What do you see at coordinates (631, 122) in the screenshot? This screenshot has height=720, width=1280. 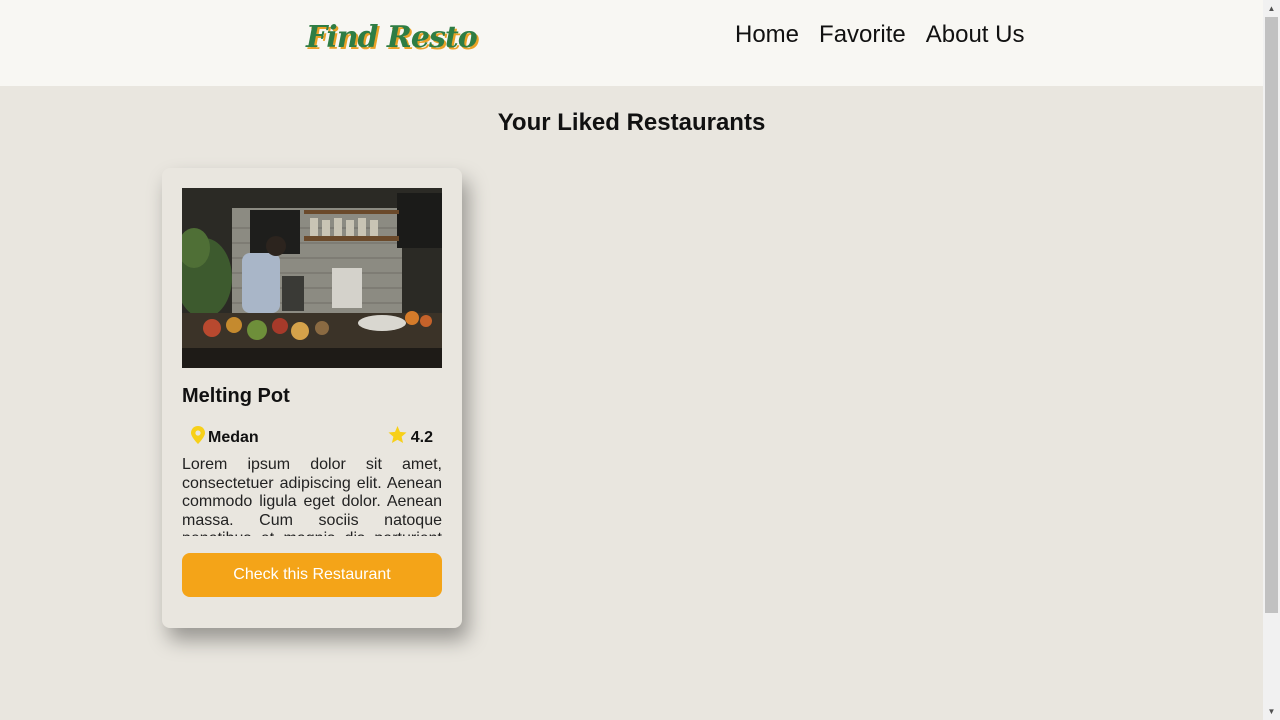 I see `page-title: Your Liked Restaurants` at bounding box center [631, 122].